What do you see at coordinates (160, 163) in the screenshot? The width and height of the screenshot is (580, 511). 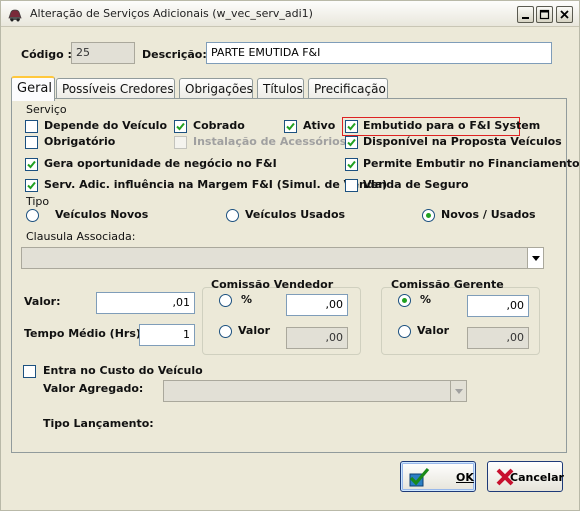 I see `gera-oportunidade-label: Gera oportunidade de negócio no F&I` at bounding box center [160, 163].